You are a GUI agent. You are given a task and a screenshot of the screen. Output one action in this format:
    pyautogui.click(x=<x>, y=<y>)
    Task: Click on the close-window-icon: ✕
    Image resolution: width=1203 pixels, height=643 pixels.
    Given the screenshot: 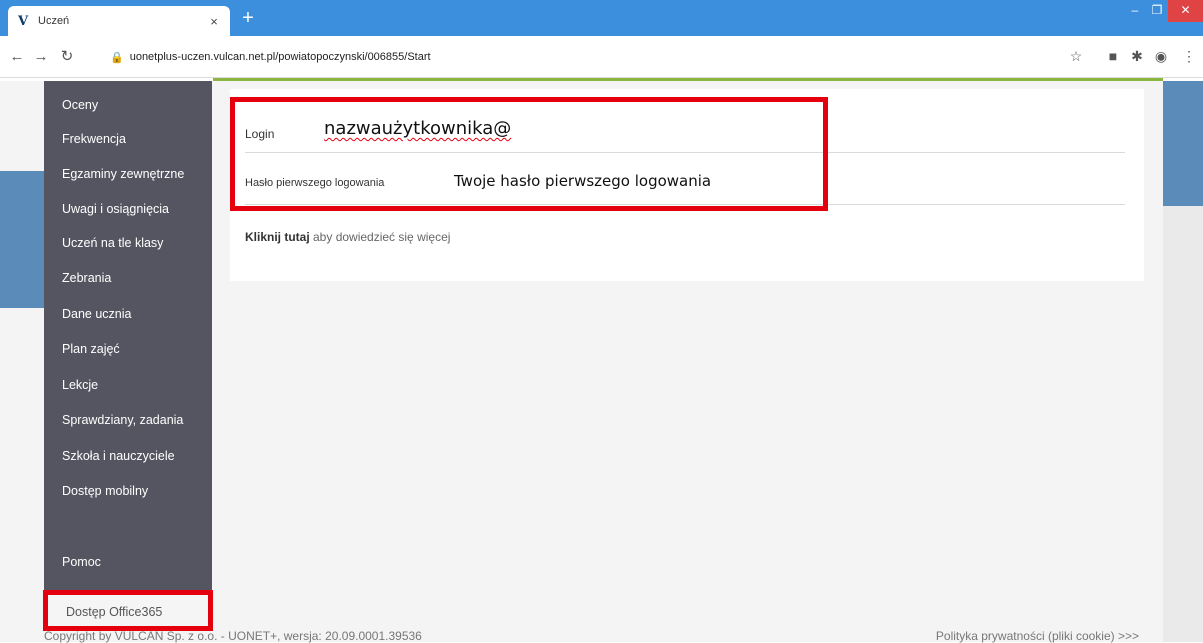 What is the action you would take?
    pyautogui.click(x=1185, y=11)
    